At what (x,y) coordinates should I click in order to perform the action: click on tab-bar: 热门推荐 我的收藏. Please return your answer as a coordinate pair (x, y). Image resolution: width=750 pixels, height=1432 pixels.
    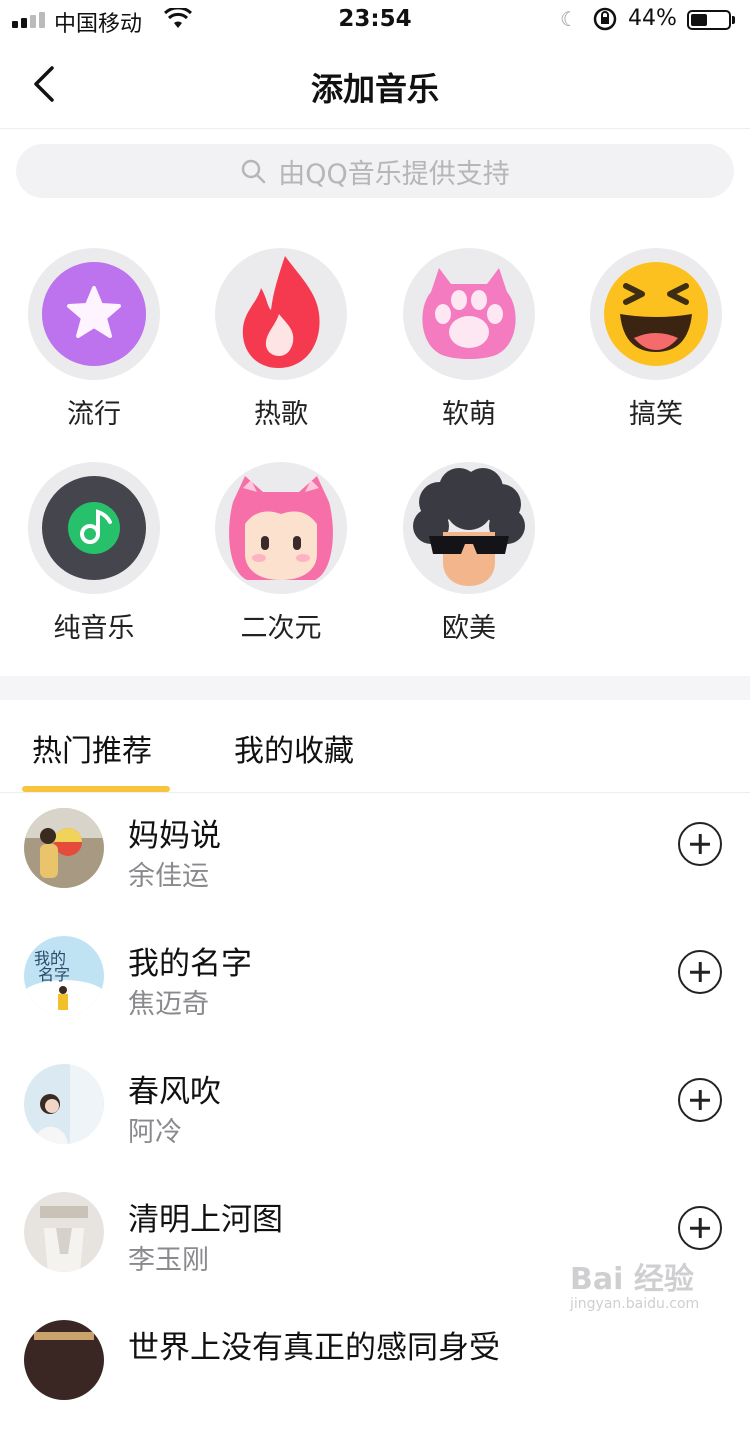
    Looking at the image, I should click on (375, 746).